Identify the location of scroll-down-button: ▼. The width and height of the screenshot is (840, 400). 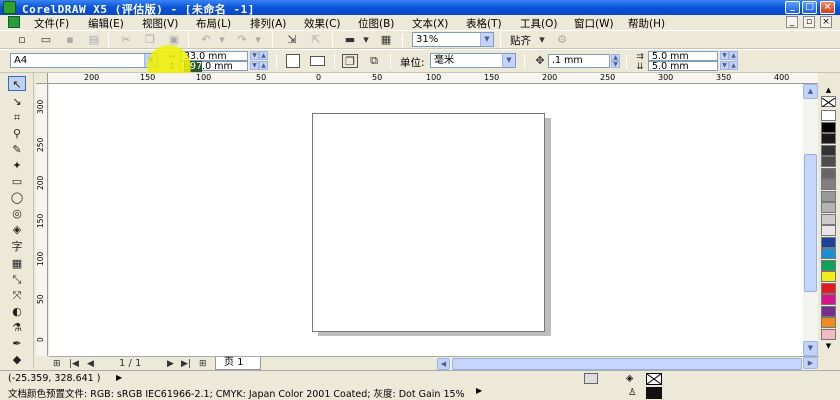
(810, 348).